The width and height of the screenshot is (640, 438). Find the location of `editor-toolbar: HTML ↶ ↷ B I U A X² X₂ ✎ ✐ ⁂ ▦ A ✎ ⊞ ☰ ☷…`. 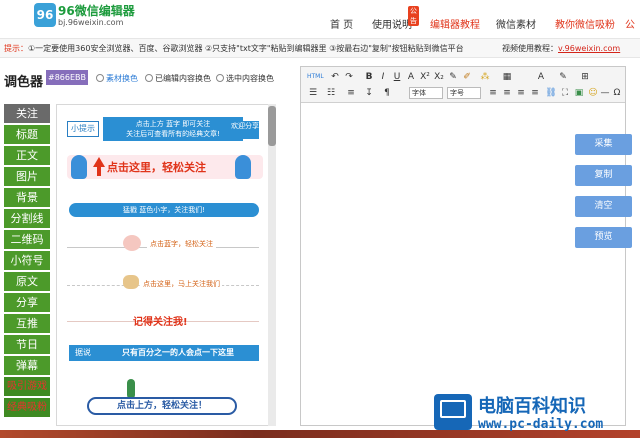

editor-toolbar: HTML ↶ ↷ B I U A X² X₂ ✎ ✐ ⁂ ▦ A ✎ ⊞ ☰ ☷… is located at coordinates (463, 85).